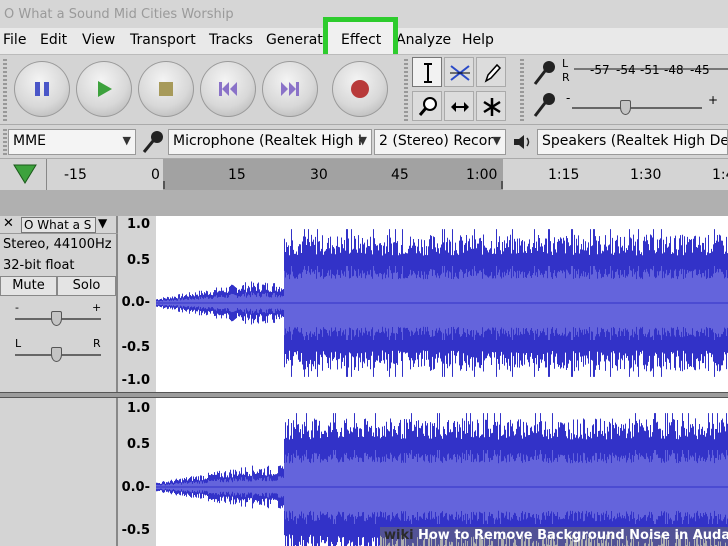  Describe the element at coordinates (364, 174) in the screenshot. I see `timeline-ruler: -15 0 15 30 45 1:00 1:15 1:30 1:45` at that location.